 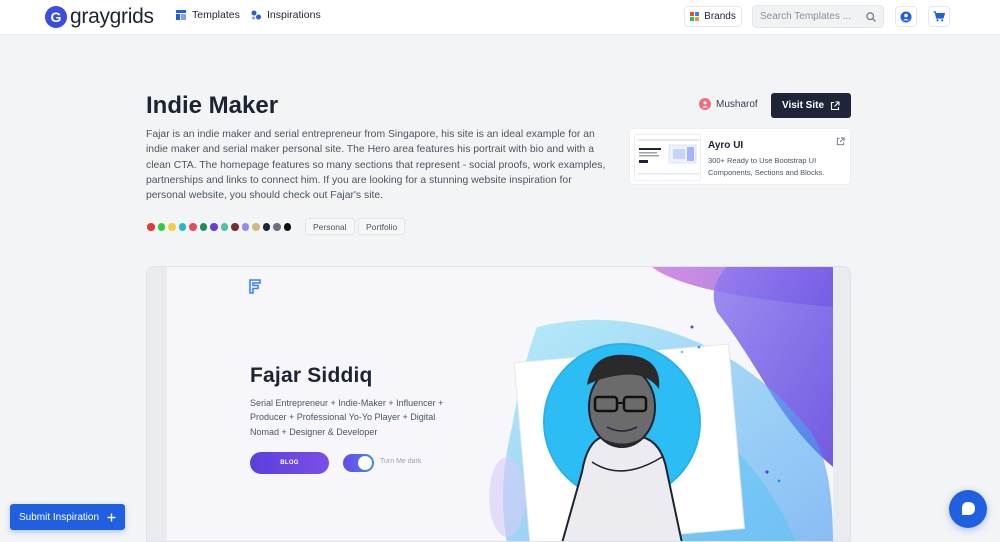 What do you see at coordinates (365, 463) in the screenshot?
I see `toggle-knob` at bounding box center [365, 463].